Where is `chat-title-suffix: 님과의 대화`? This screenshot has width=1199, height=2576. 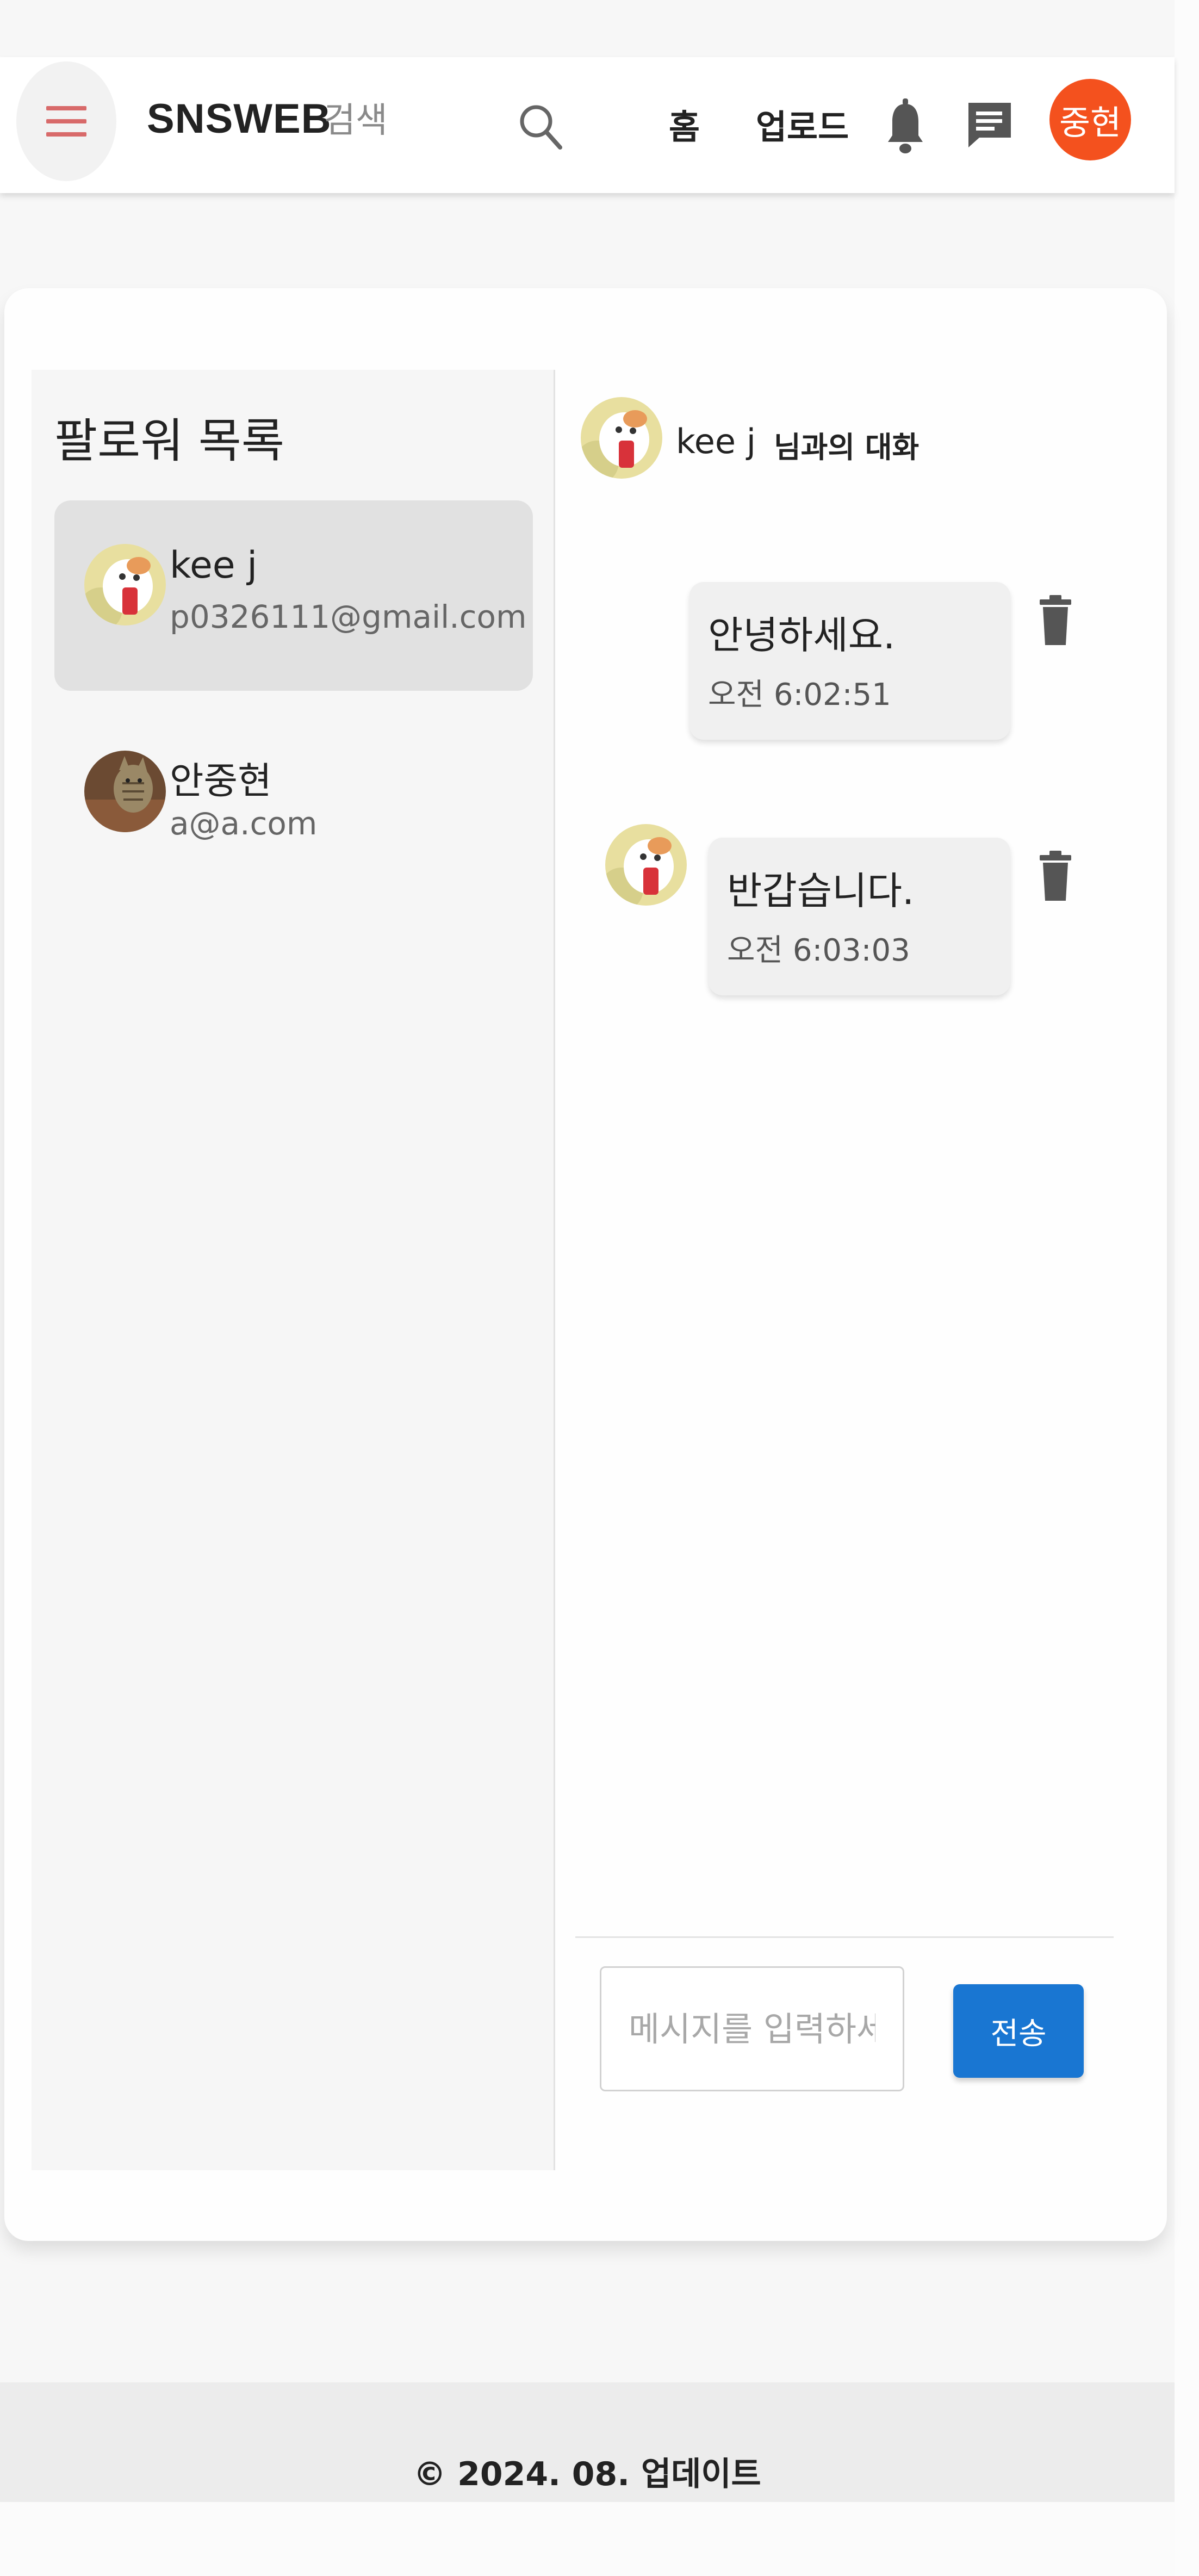 chat-title-suffix: 님과의 대화 is located at coordinates (847, 447).